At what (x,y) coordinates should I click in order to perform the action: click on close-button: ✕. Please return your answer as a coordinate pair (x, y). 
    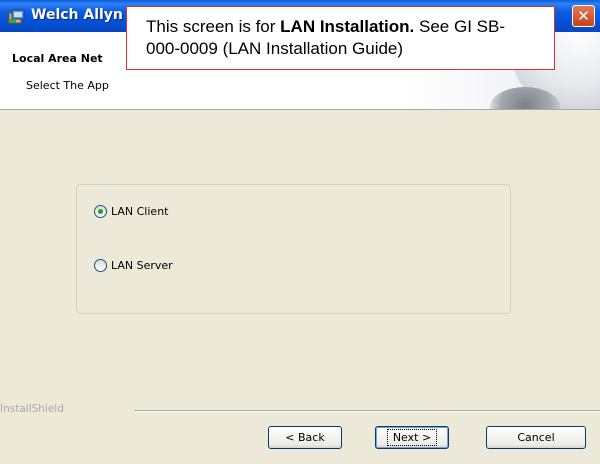
    Looking at the image, I should click on (583, 16).